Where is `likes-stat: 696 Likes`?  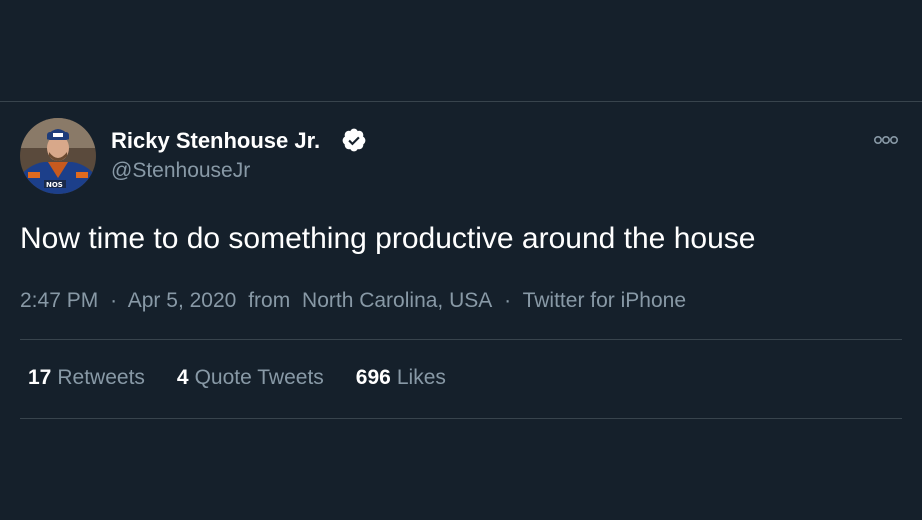
likes-stat: 696 Likes is located at coordinates (401, 378).